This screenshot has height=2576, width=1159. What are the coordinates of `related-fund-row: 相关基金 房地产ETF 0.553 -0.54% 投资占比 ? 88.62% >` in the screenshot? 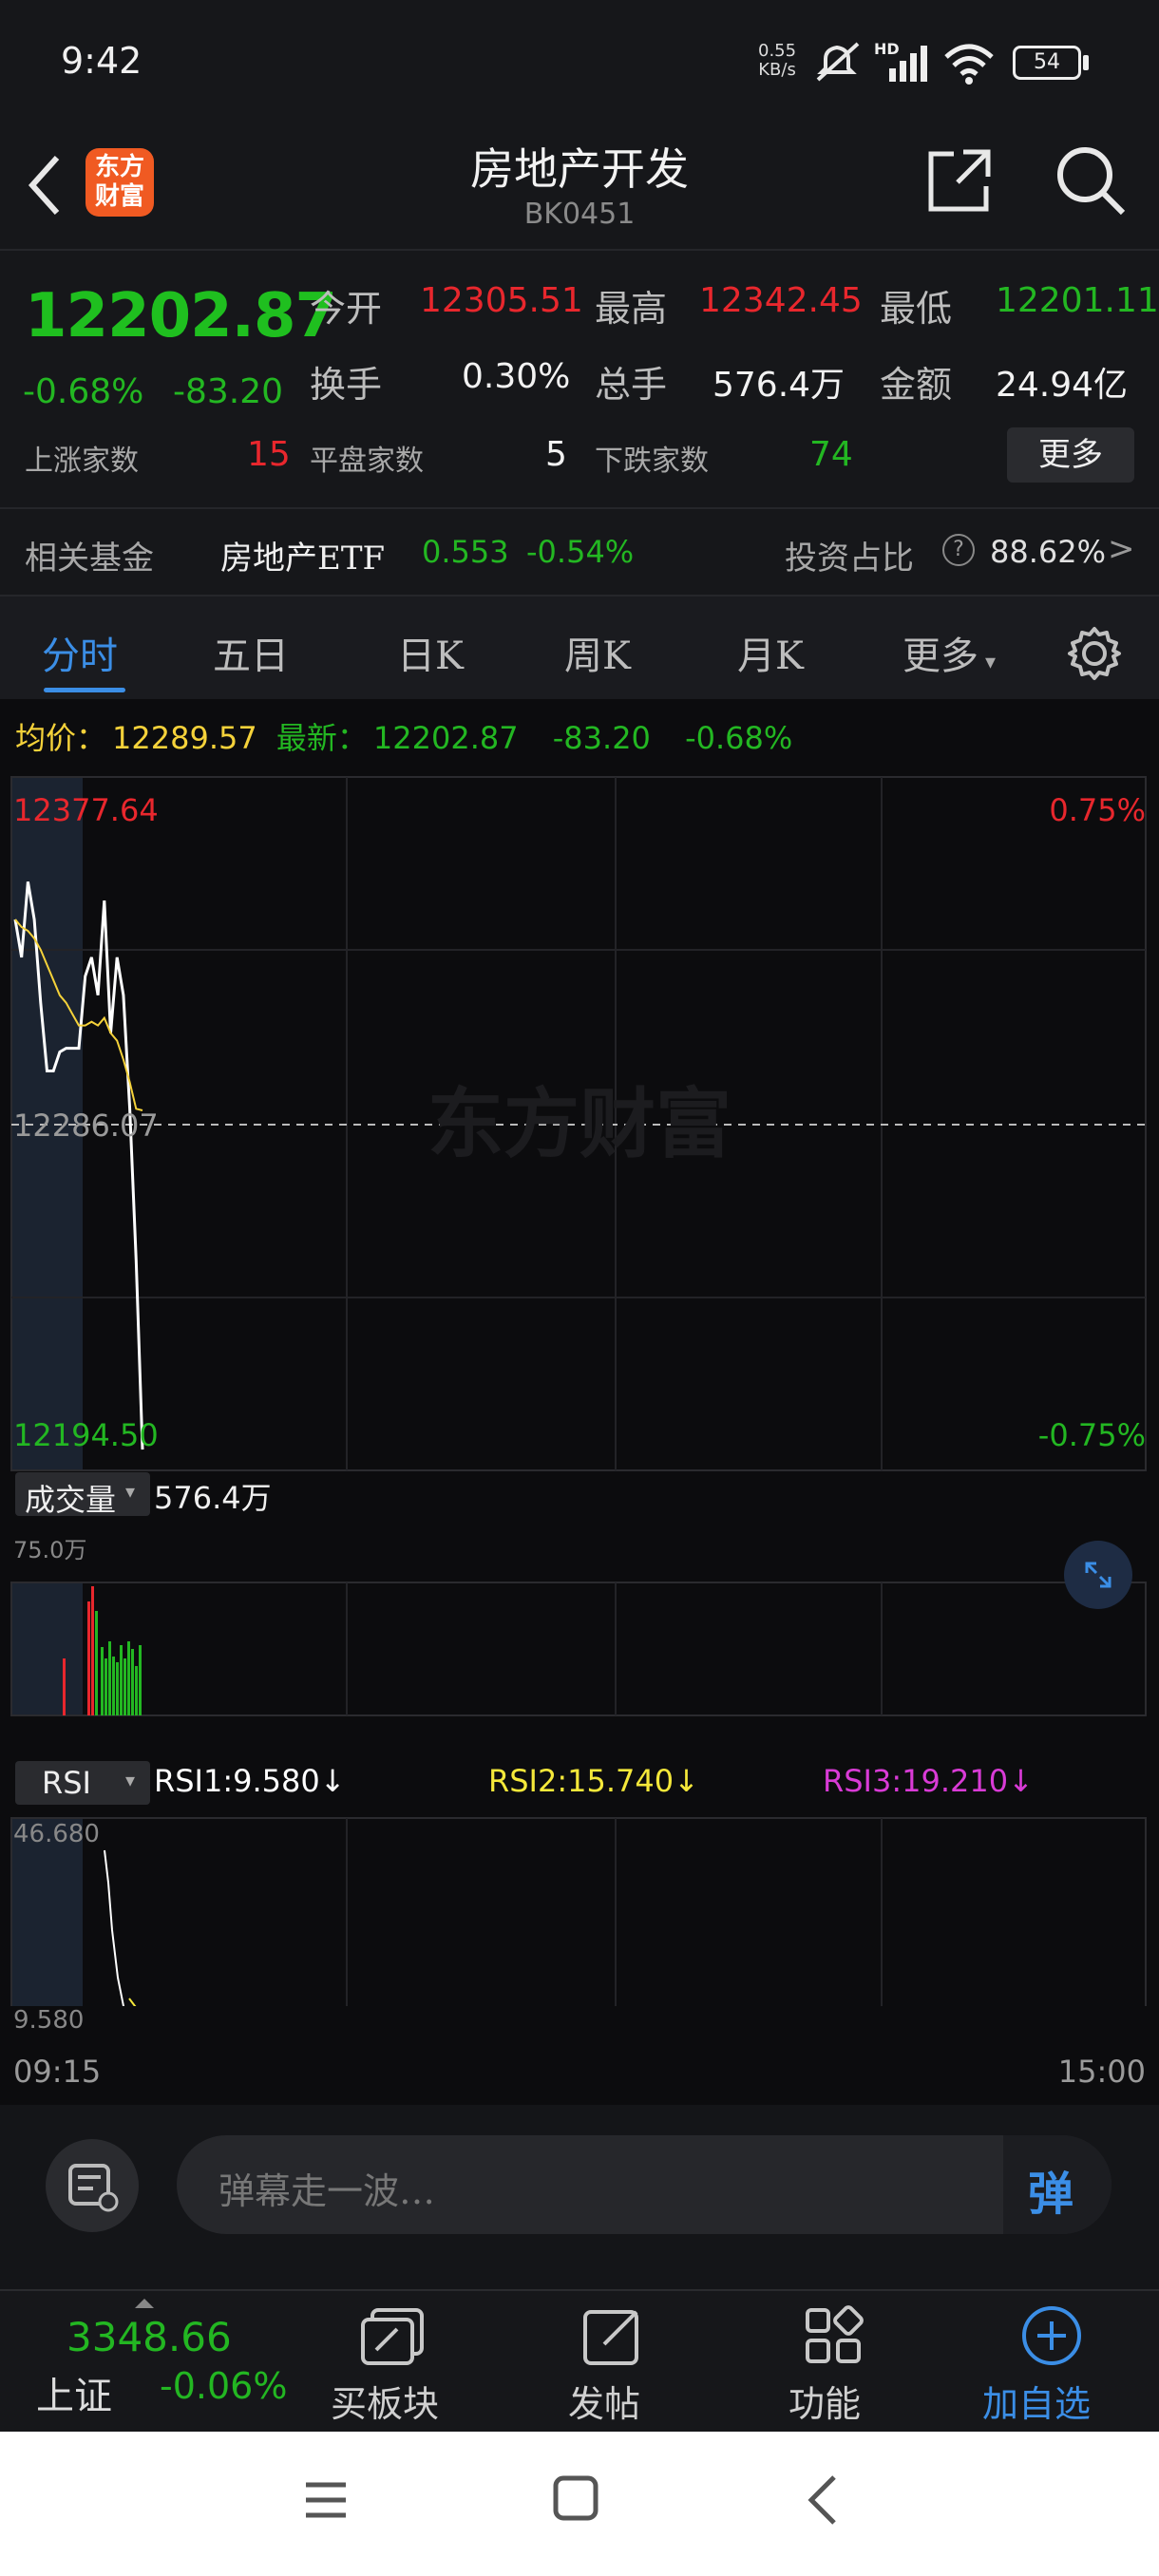 It's located at (579, 551).